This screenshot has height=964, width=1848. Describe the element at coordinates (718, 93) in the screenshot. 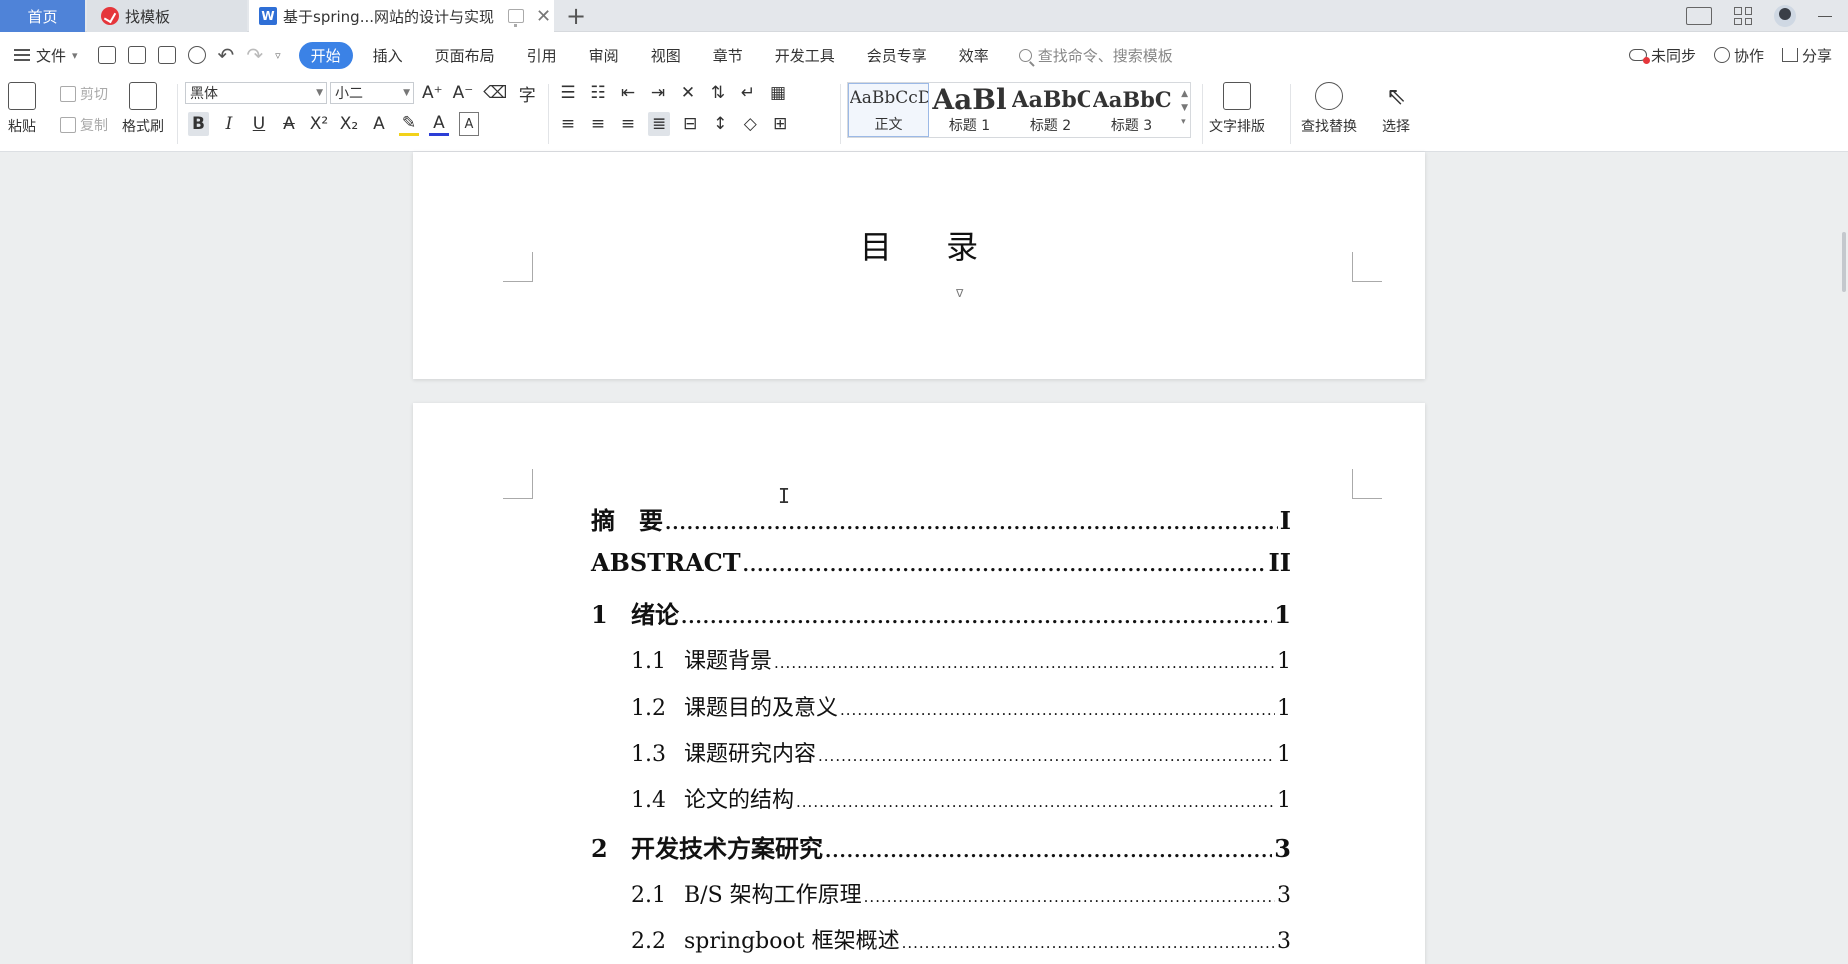

I see `sort-icon: ⇅` at that location.